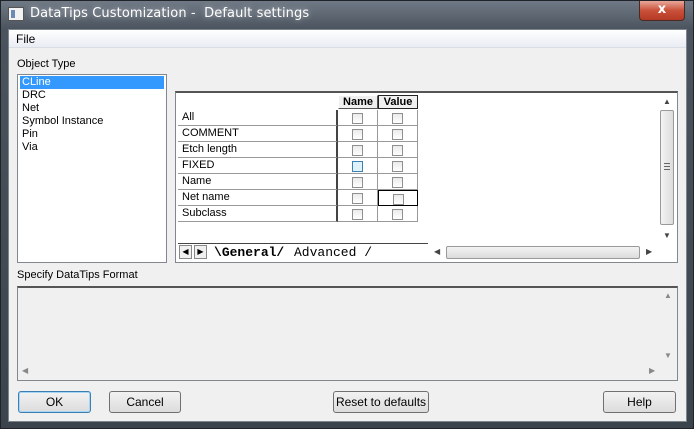 The width and height of the screenshot is (694, 429). Describe the element at coordinates (662, 11) in the screenshot. I see `close-button: x` at that location.